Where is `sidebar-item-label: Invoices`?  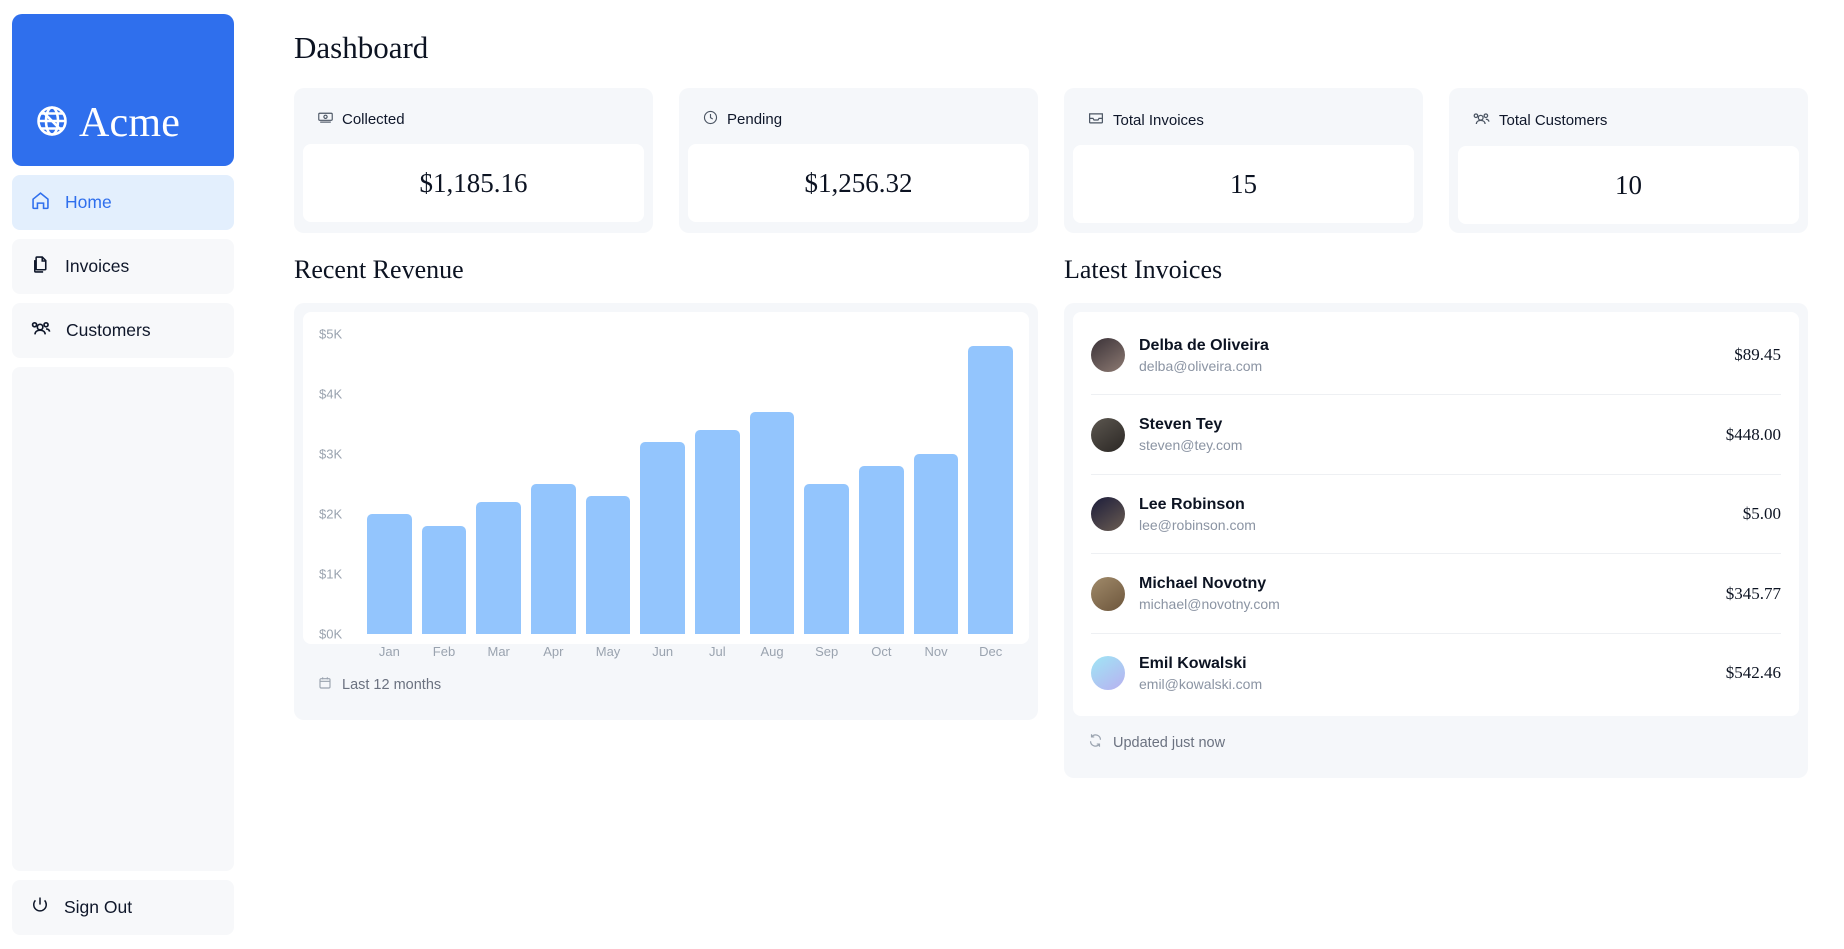 sidebar-item-label: Invoices is located at coordinates (97, 266).